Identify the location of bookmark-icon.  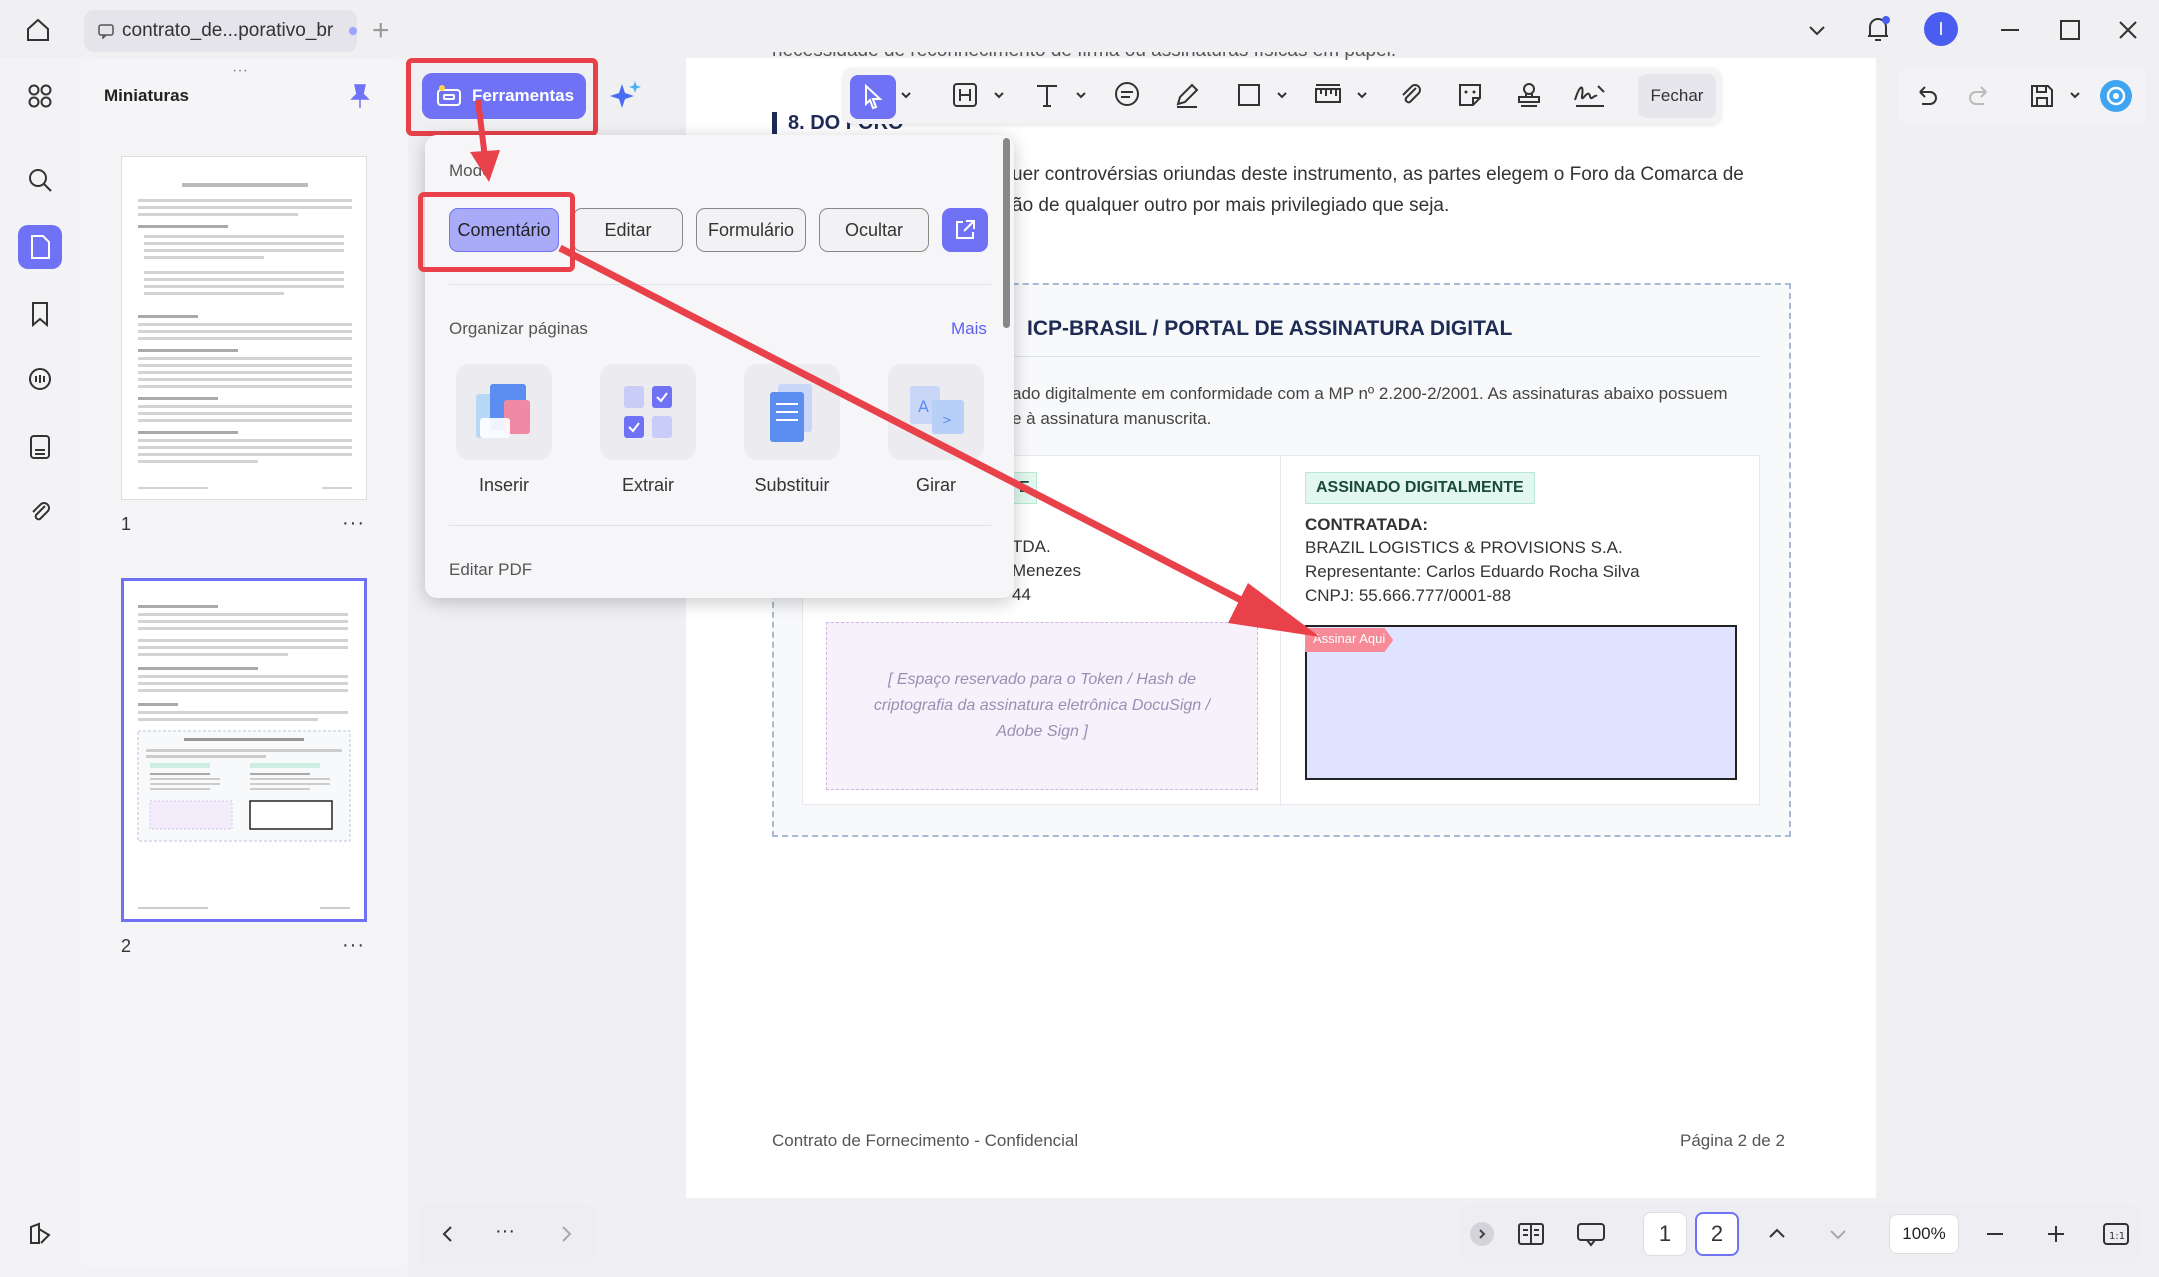
(40, 314).